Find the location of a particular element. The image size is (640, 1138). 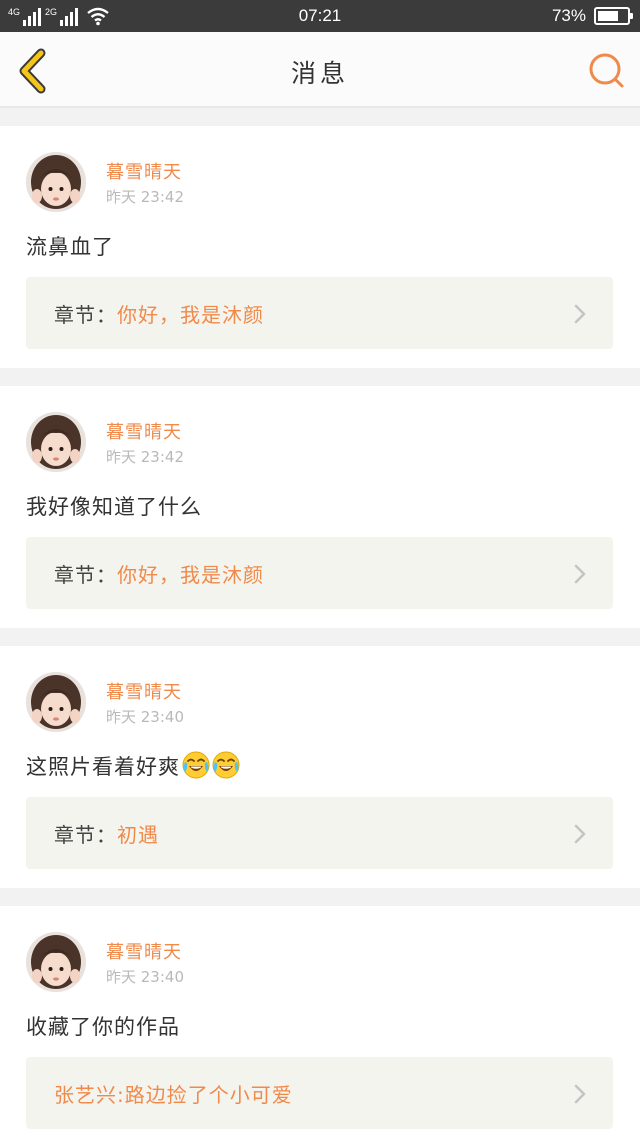

search-button is located at coordinates (606, 70).